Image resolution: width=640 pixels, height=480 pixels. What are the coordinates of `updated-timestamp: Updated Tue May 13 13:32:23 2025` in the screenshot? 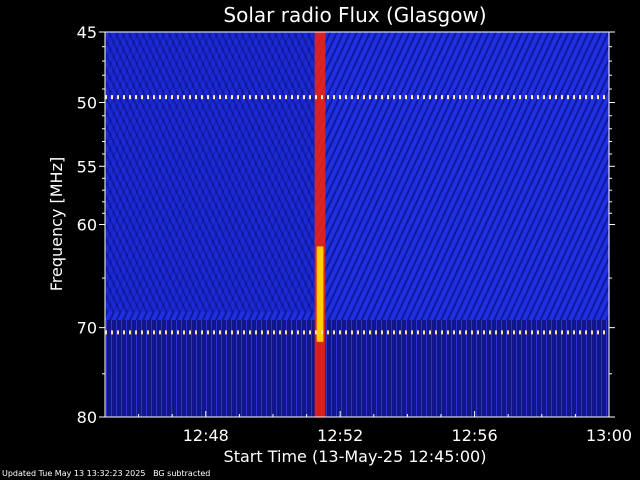 It's located at (74, 473).